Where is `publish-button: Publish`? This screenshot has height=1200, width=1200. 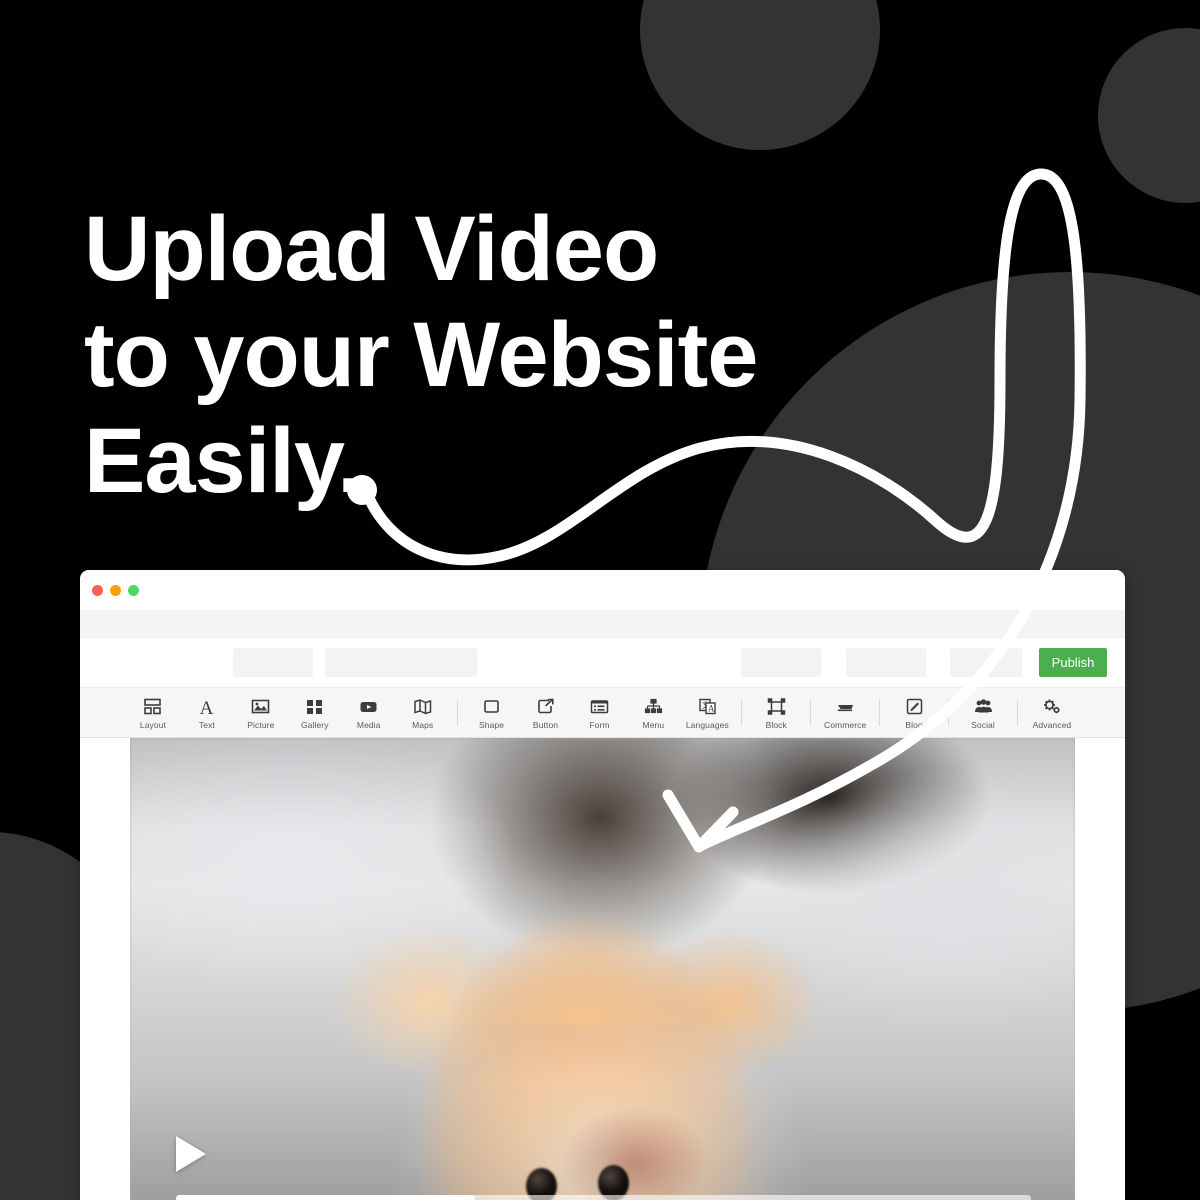 publish-button: Publish is located at coordinates (1073, 662).